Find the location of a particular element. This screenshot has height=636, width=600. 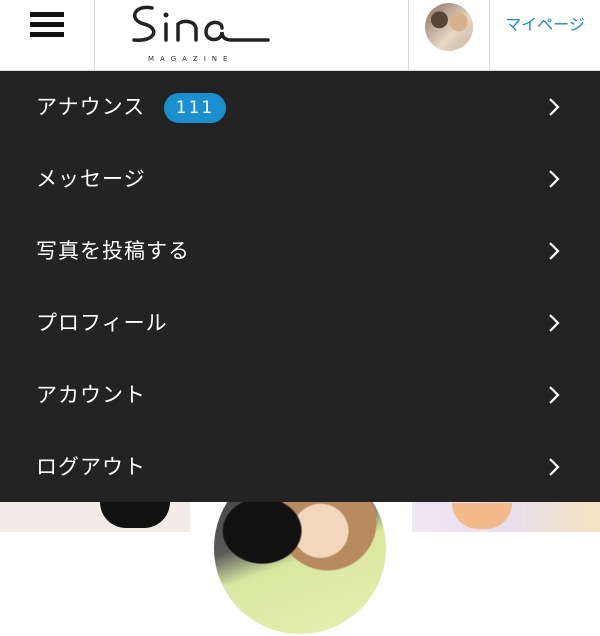

menu-item-label: 写真を投稿する is located at coordinates (113, 251).